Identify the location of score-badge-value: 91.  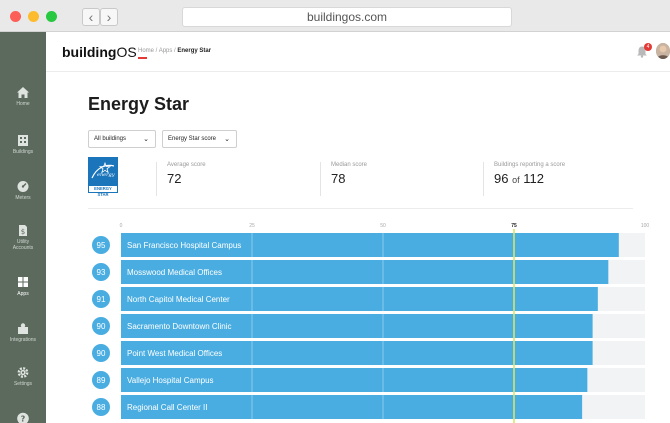
(101, 299).